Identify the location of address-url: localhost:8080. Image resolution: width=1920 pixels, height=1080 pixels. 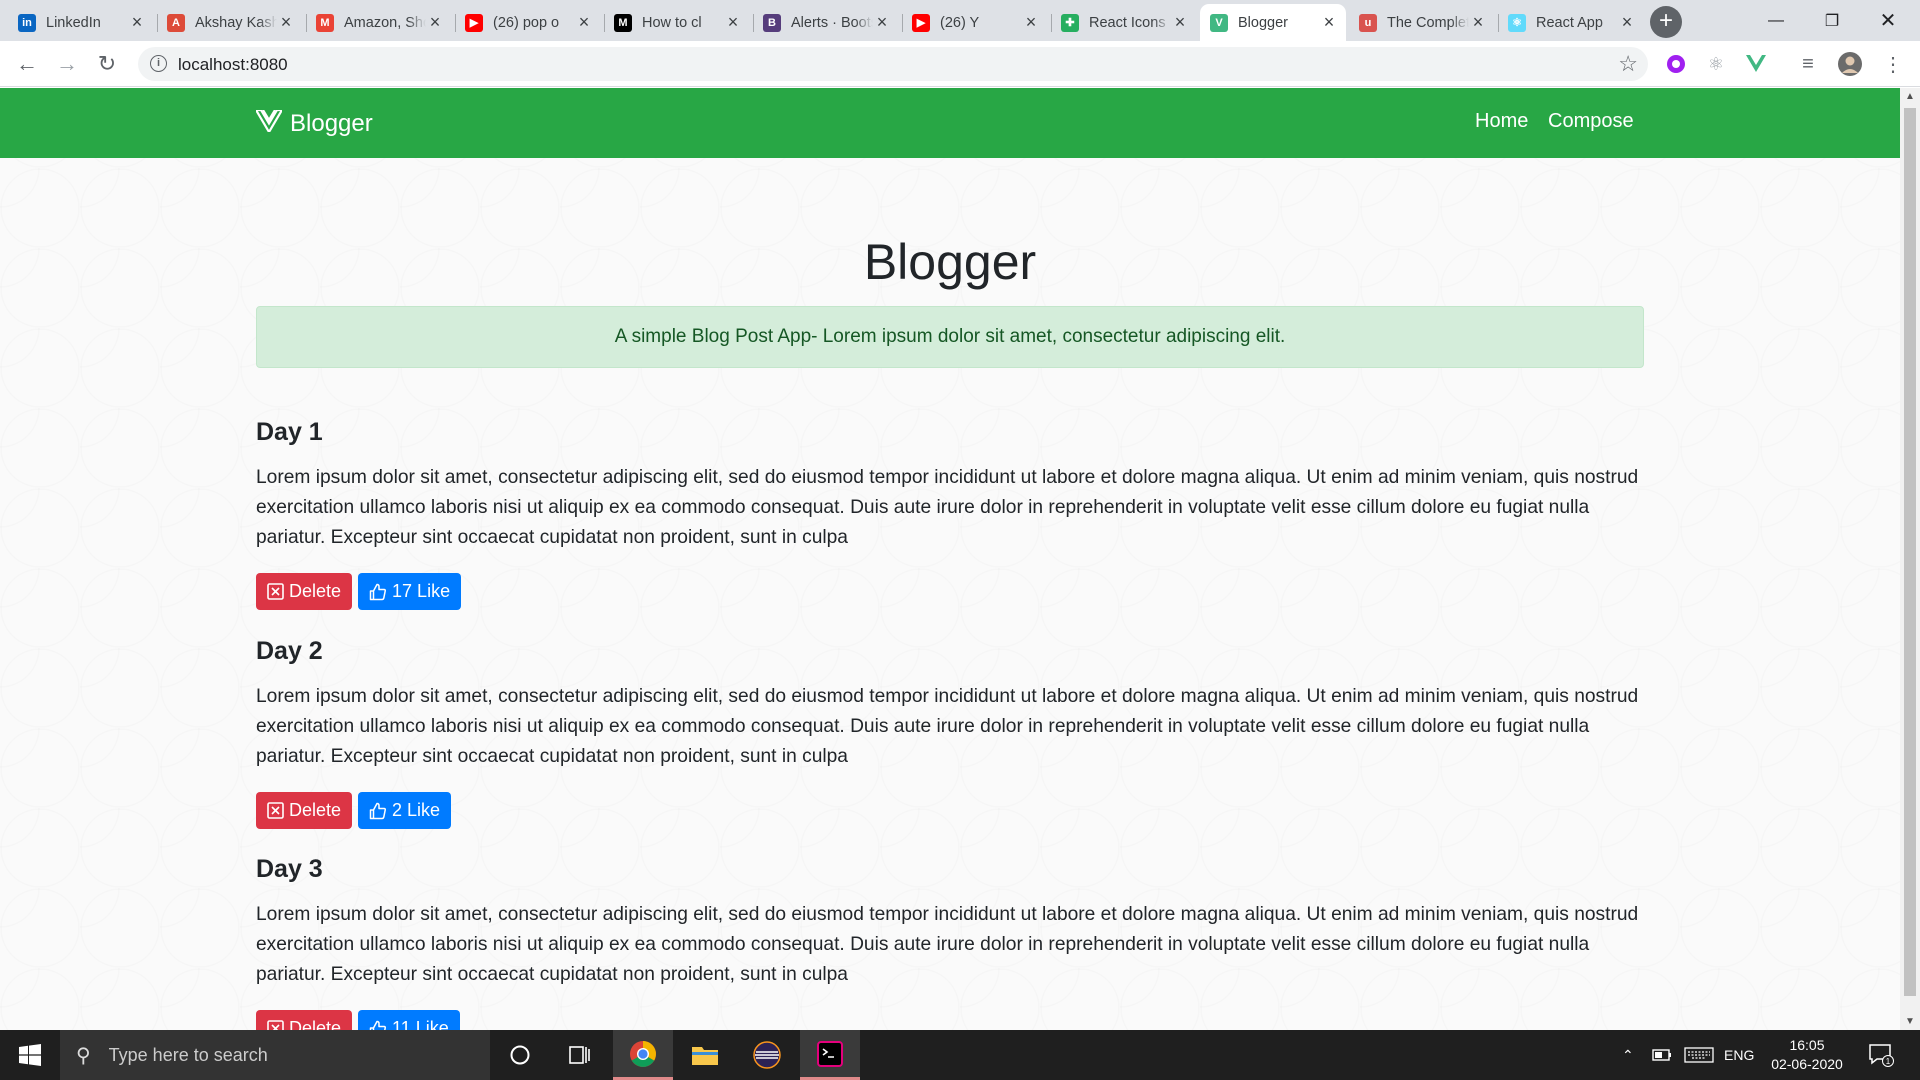
(233, 64).